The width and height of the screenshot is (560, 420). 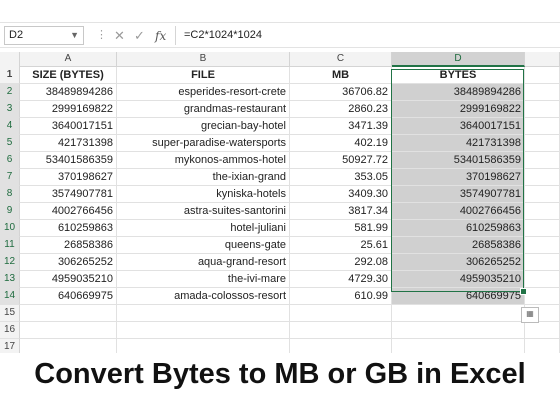 I want to click on column-header-d: D, so click(x=458, y=59).